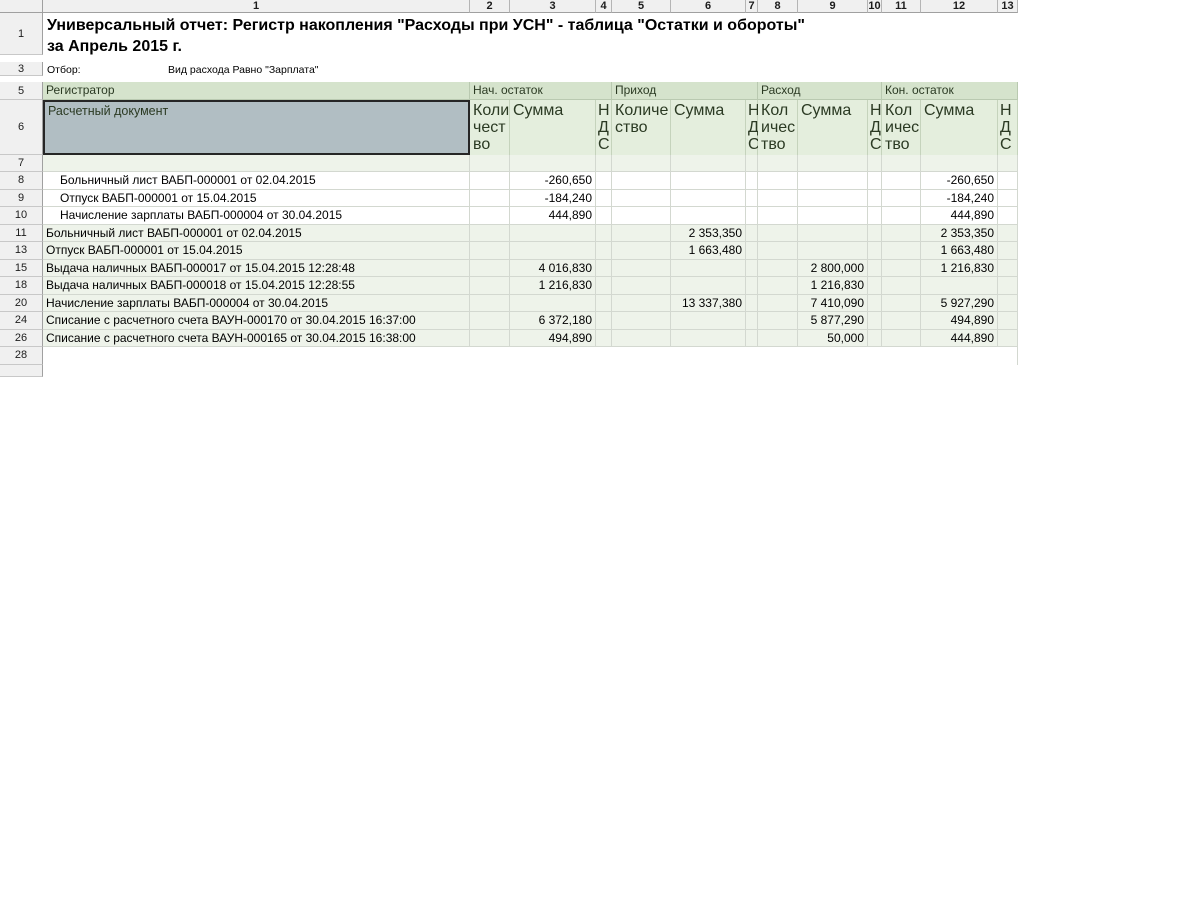  I want to click on header-end-balance: Кон. остаток, so click(950, 91).